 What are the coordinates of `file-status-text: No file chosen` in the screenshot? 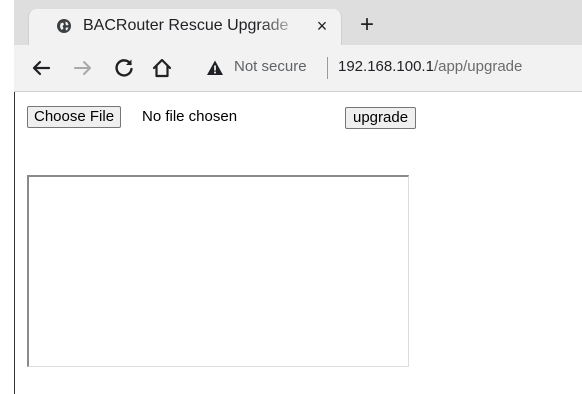 It's located at (190, 116).